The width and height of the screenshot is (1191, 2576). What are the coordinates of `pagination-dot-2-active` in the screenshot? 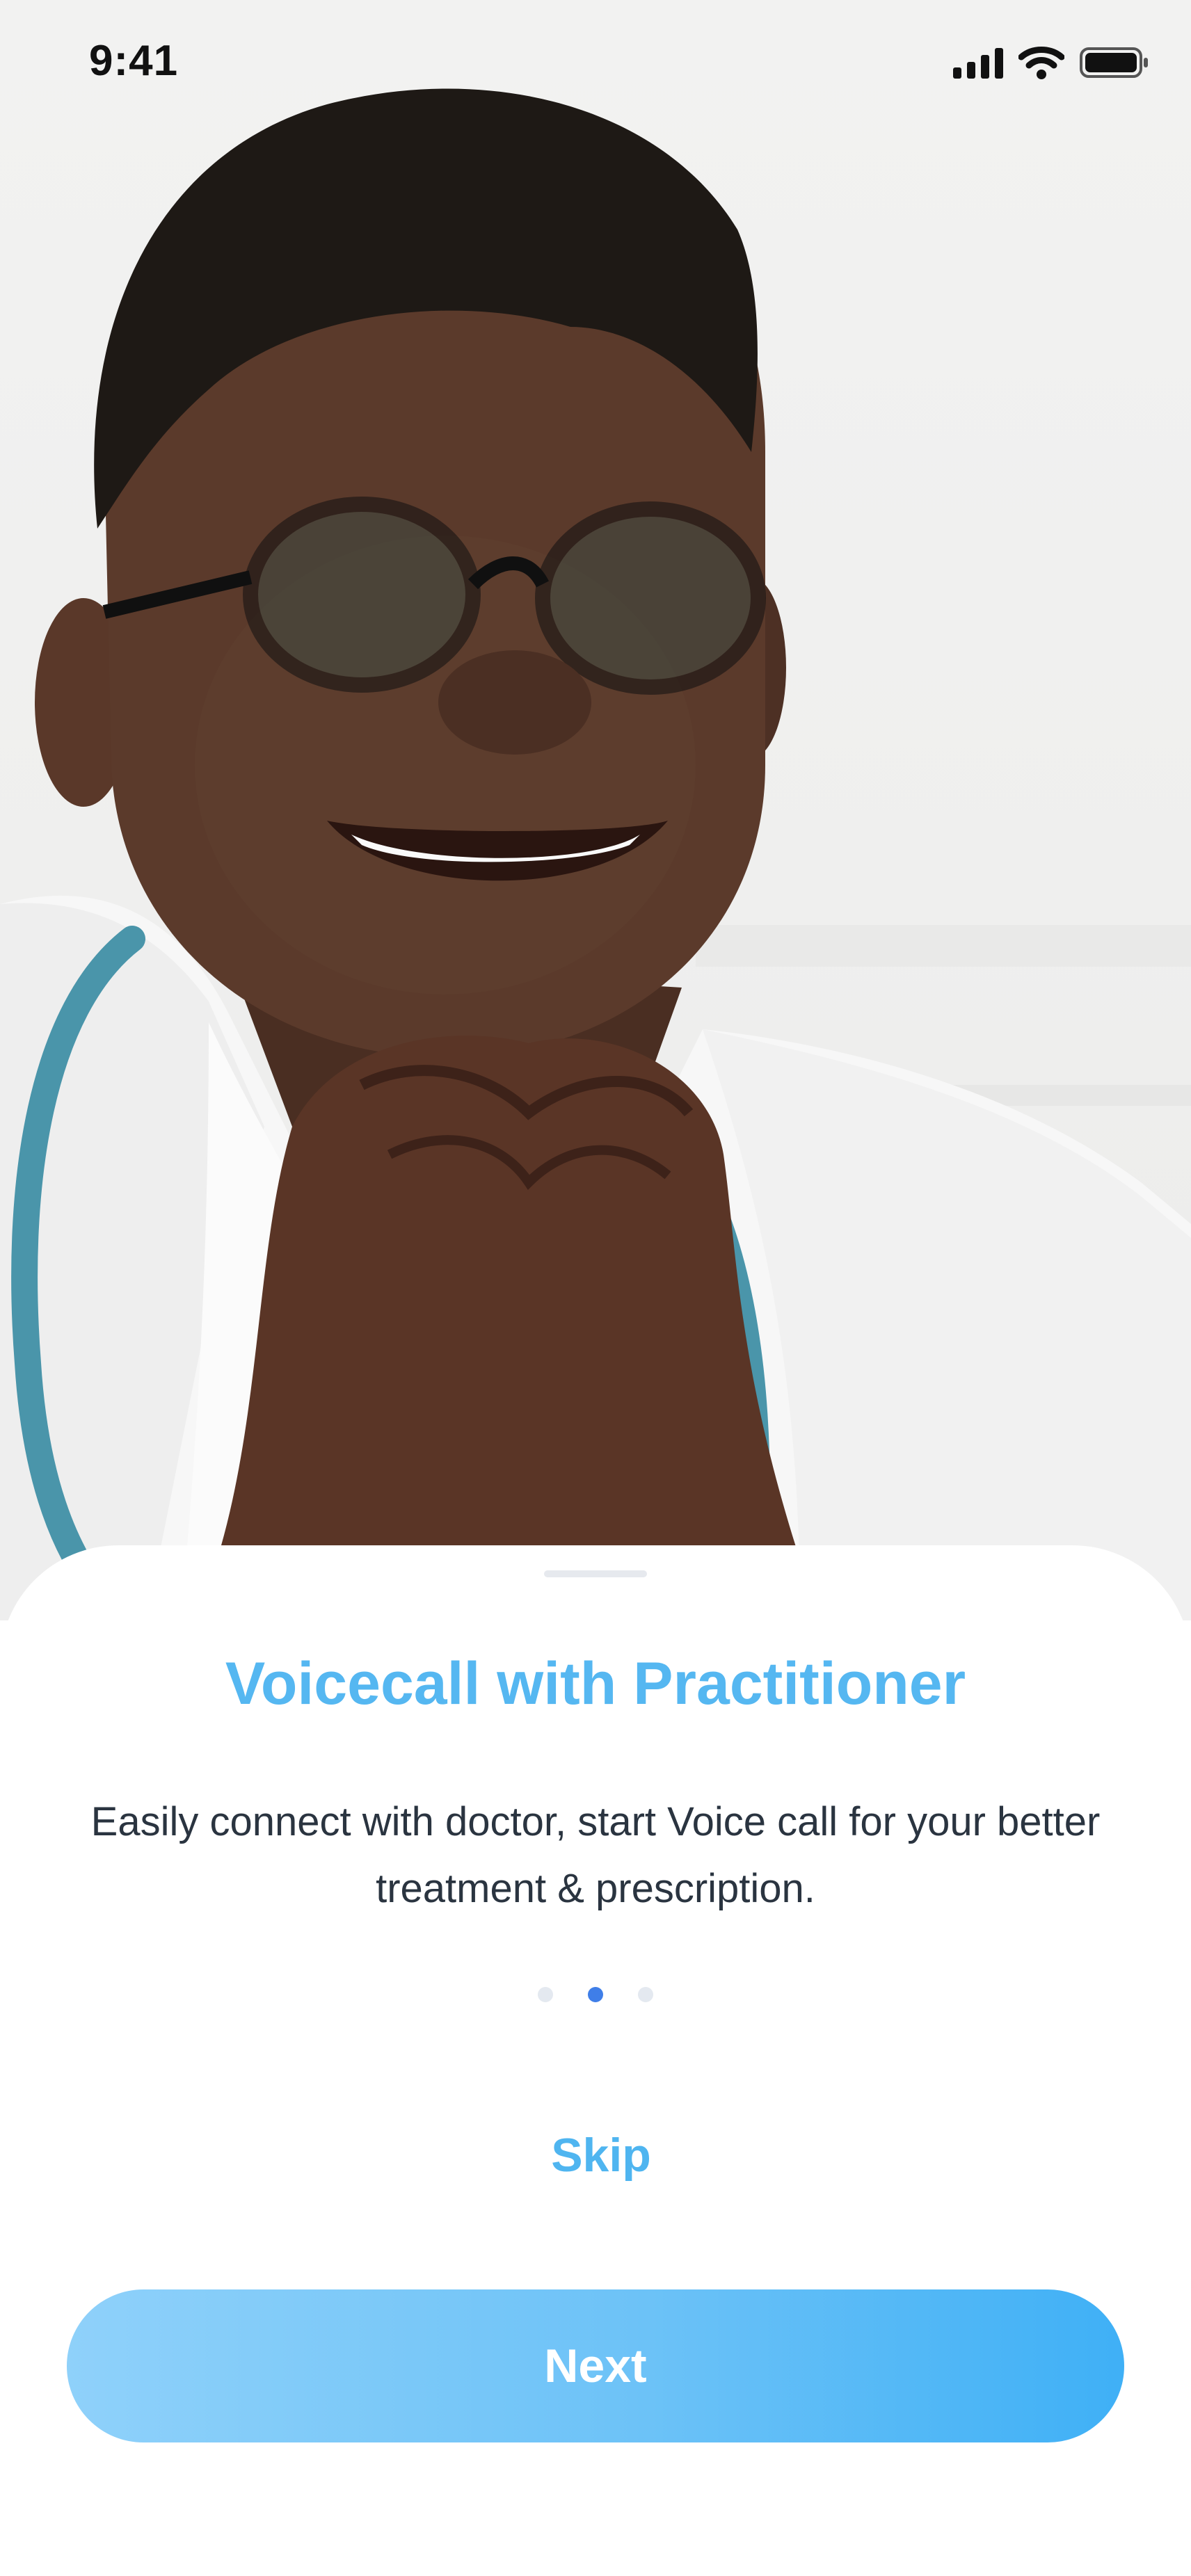 It's located at (595, 1995).